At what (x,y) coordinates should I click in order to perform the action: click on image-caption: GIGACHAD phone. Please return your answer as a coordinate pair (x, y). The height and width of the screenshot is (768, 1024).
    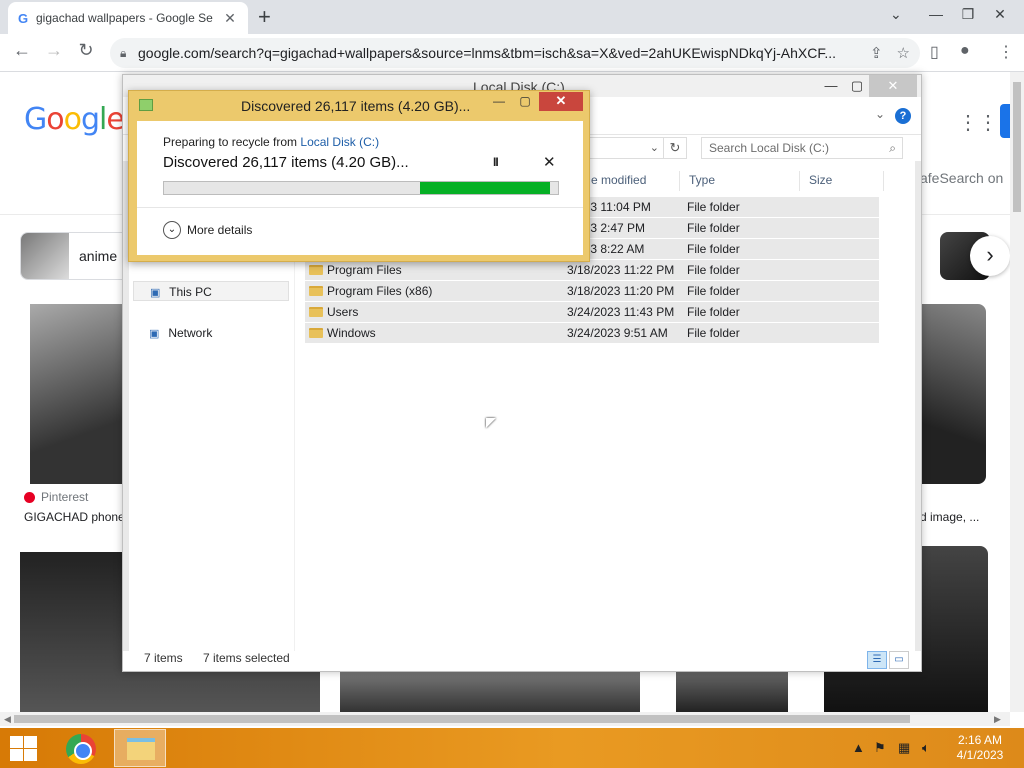
    Looking at the image, I should click on (74, 517).